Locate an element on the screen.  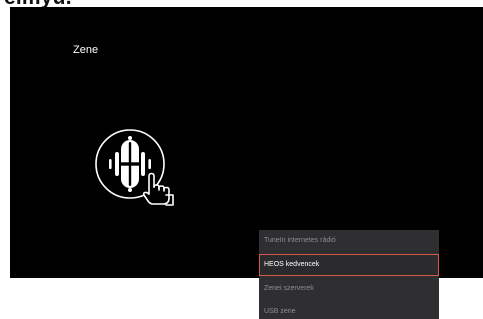
menu-item-heos-favorites: HEOS kedvencek is located at coordinates (349, 265).